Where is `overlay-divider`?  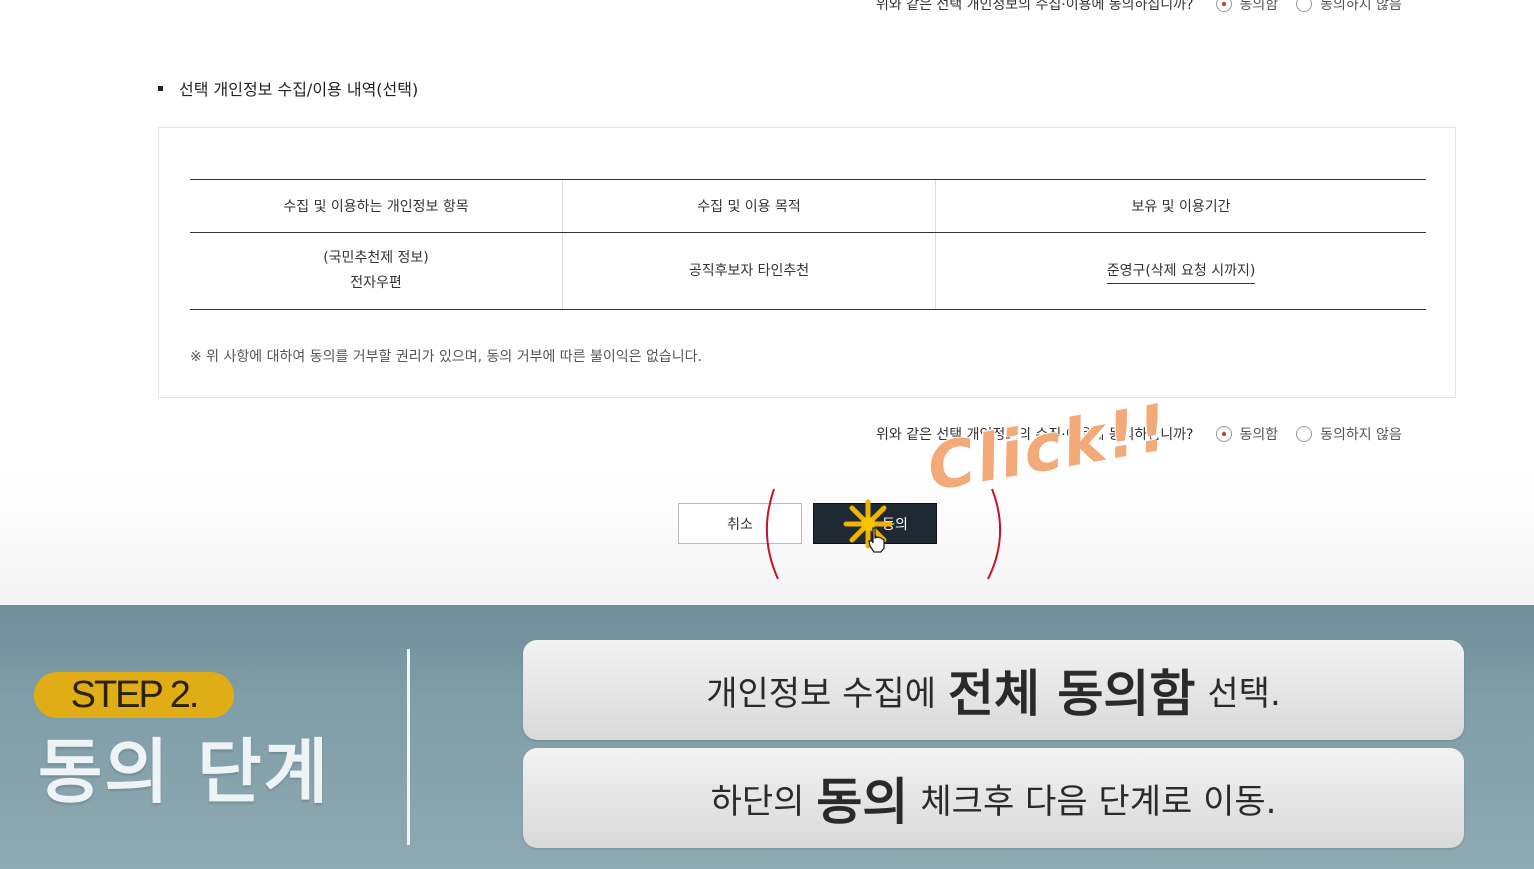
overlay-divider is located at coordinates (408, 747).